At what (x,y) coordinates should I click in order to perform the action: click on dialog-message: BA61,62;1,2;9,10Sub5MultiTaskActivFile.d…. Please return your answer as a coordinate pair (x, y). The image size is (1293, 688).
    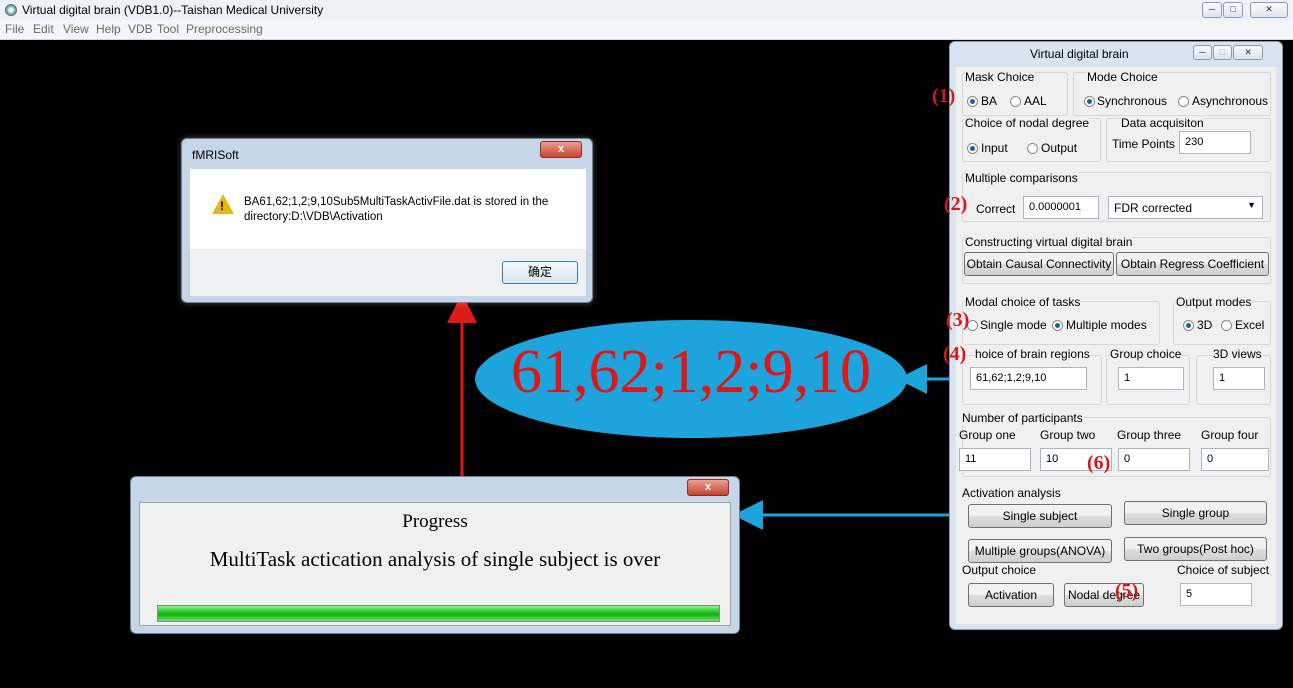
    Looking at the image, I should click on (396, 209).